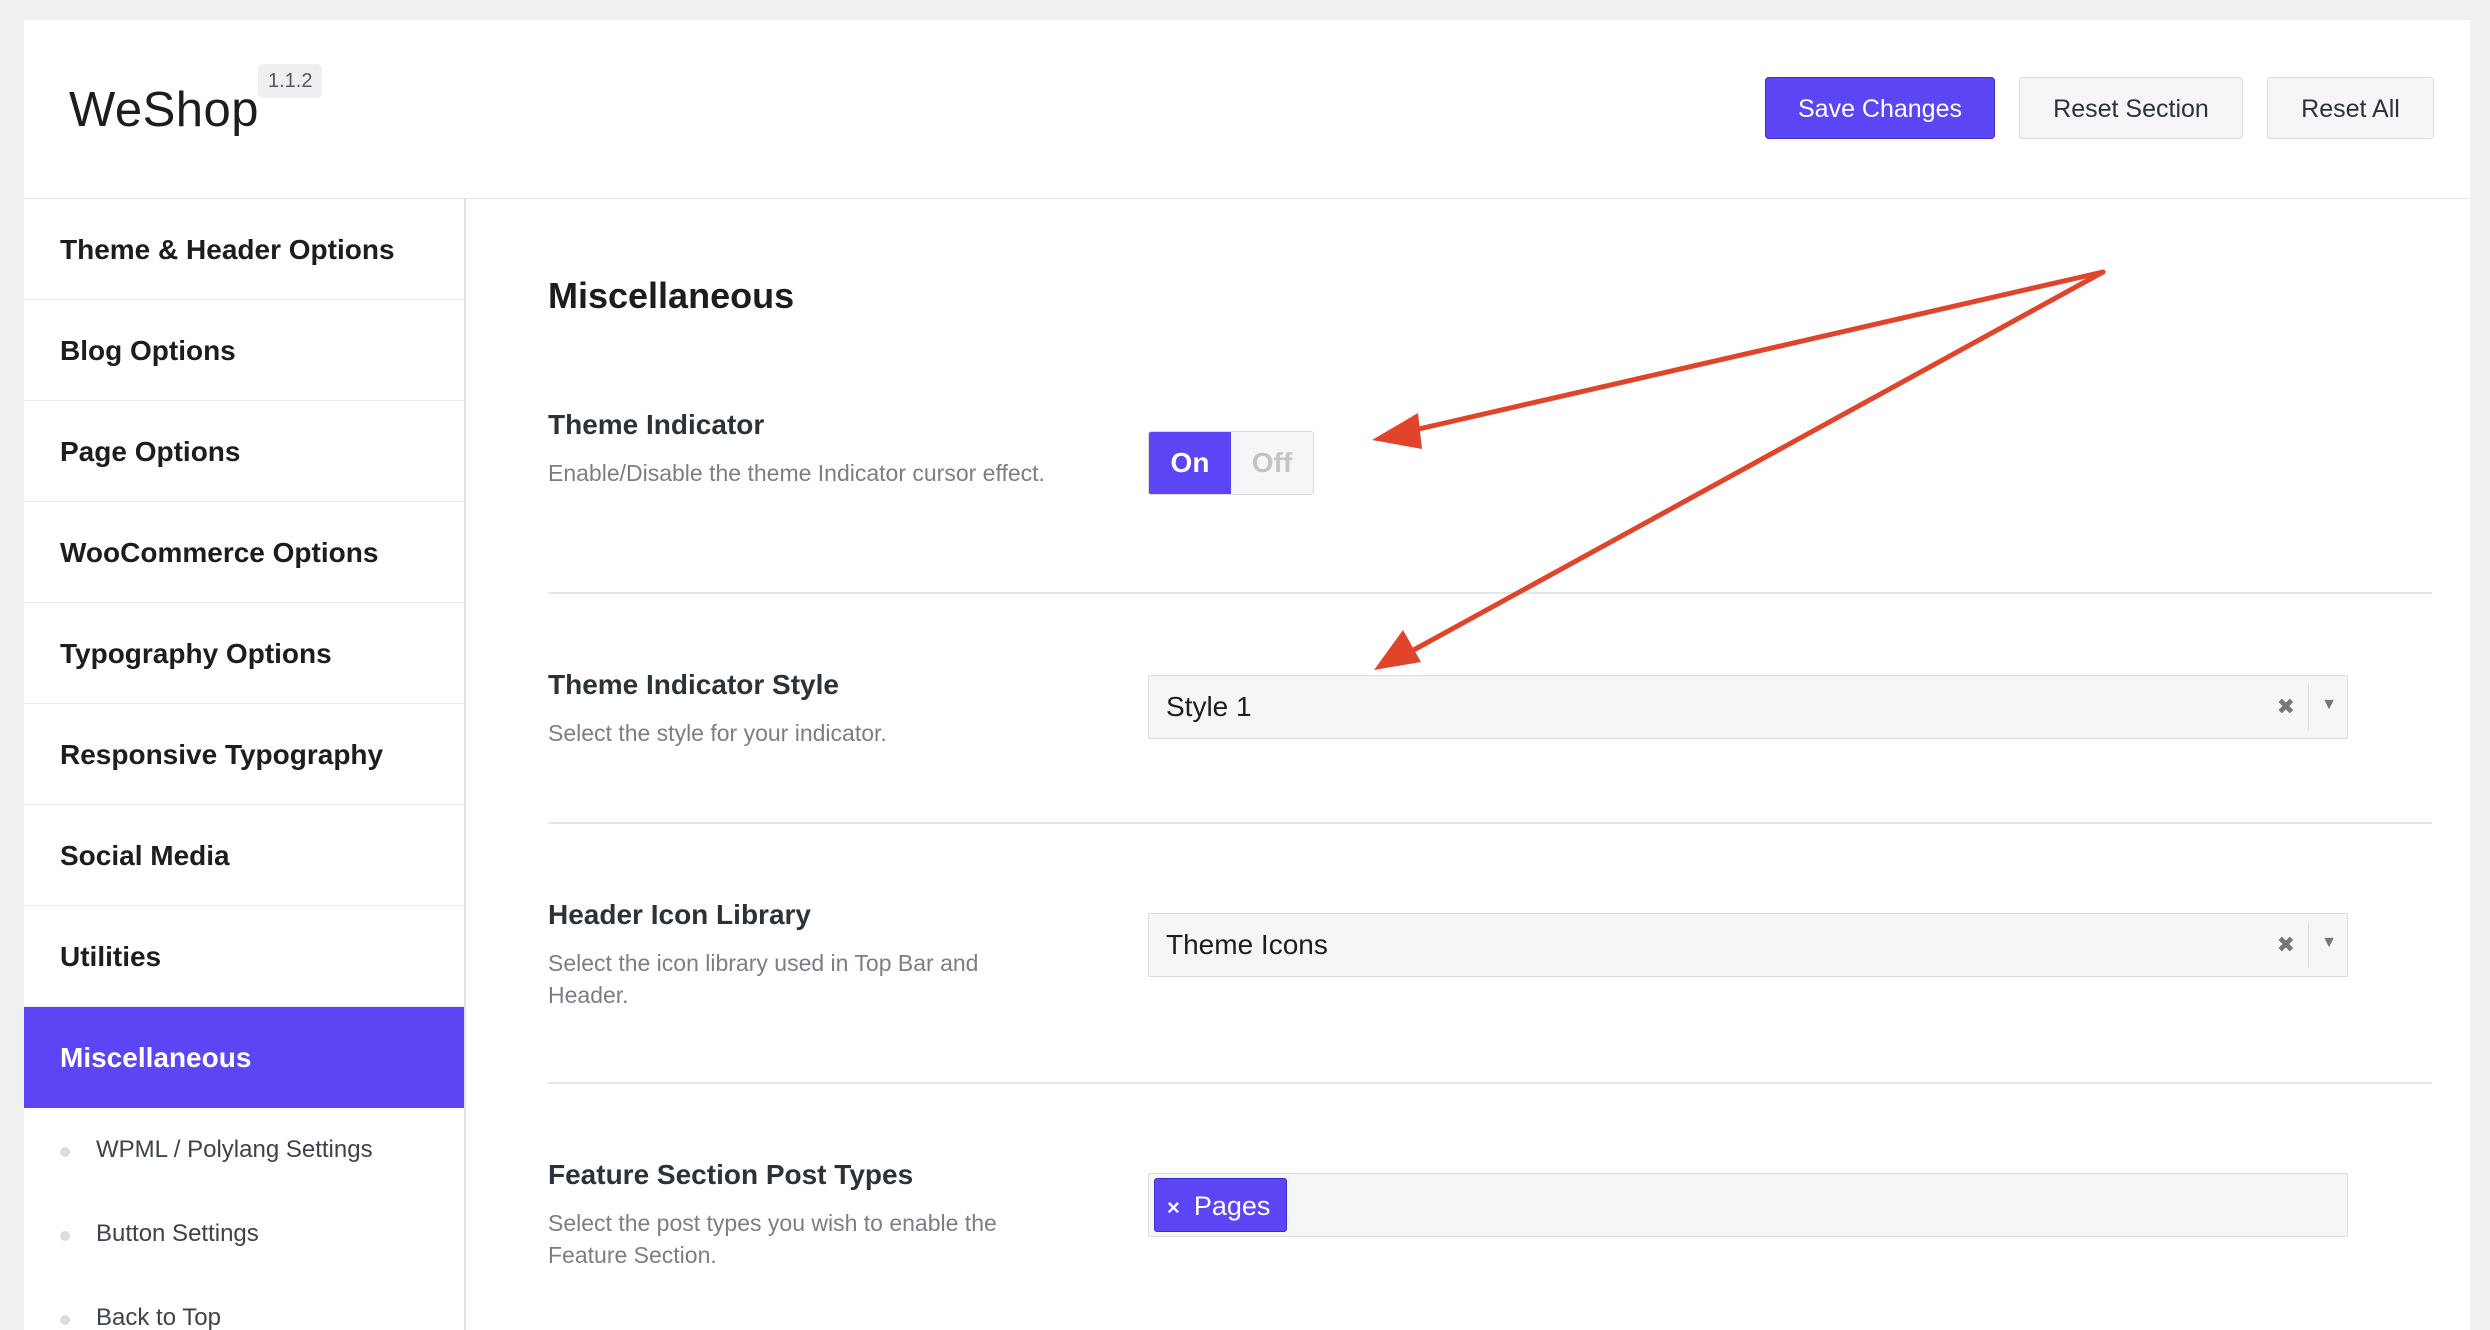  What do you see at coordinates (1247, 944) in the screenshot?
I see `icon-library-value: Theme Icons` at bounding box center [1247, 944].